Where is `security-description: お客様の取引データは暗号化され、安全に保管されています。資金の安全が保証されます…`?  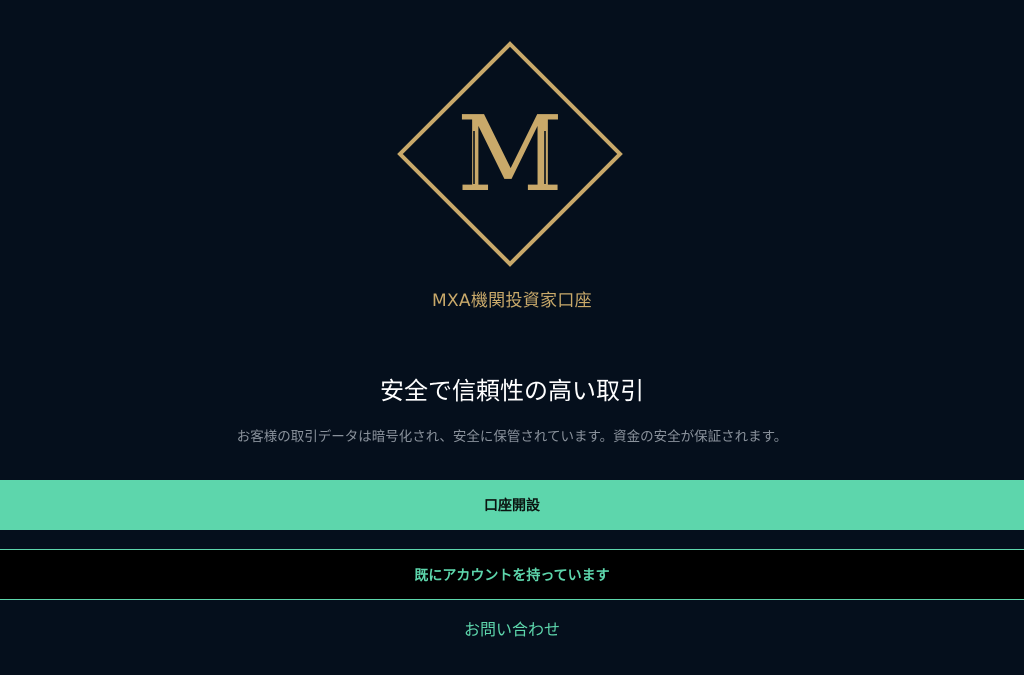 security-description: お客様の取引データは暗号化され、安全に保管されています。資金の安全が保証されます… is located at coordinates (512, 437).